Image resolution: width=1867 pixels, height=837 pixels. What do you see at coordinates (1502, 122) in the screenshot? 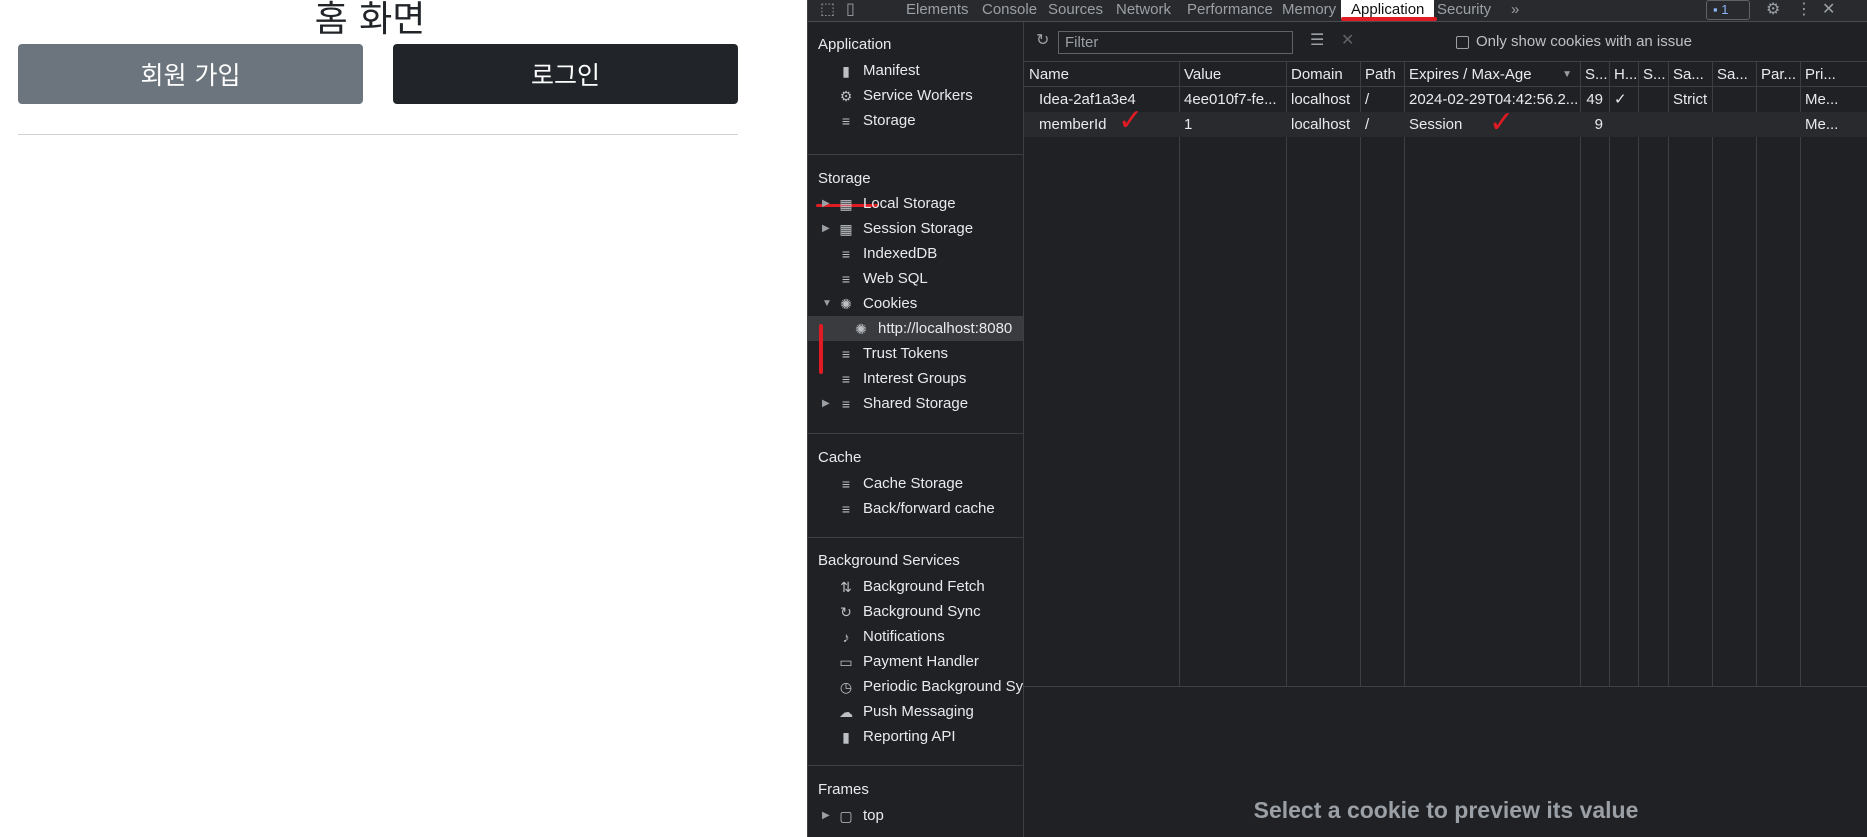
I see `annotation-check-mark: ✓` at bounding box center [1502, 122].